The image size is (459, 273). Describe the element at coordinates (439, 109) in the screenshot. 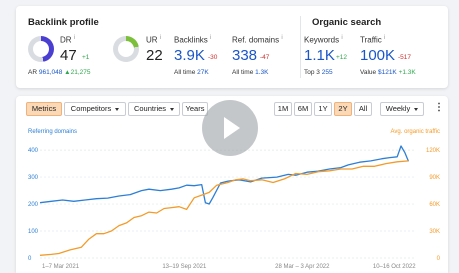

I see `more-options-icon: ⋮` at that location.